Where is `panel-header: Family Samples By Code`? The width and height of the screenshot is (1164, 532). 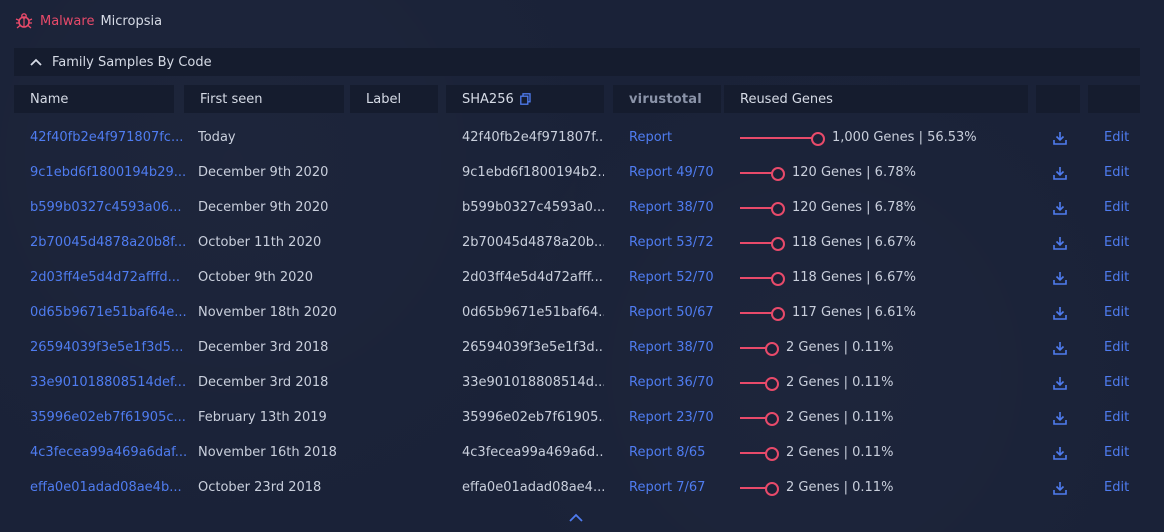 panel-header: Family Samples By Code is located at coordinates (577, 62).